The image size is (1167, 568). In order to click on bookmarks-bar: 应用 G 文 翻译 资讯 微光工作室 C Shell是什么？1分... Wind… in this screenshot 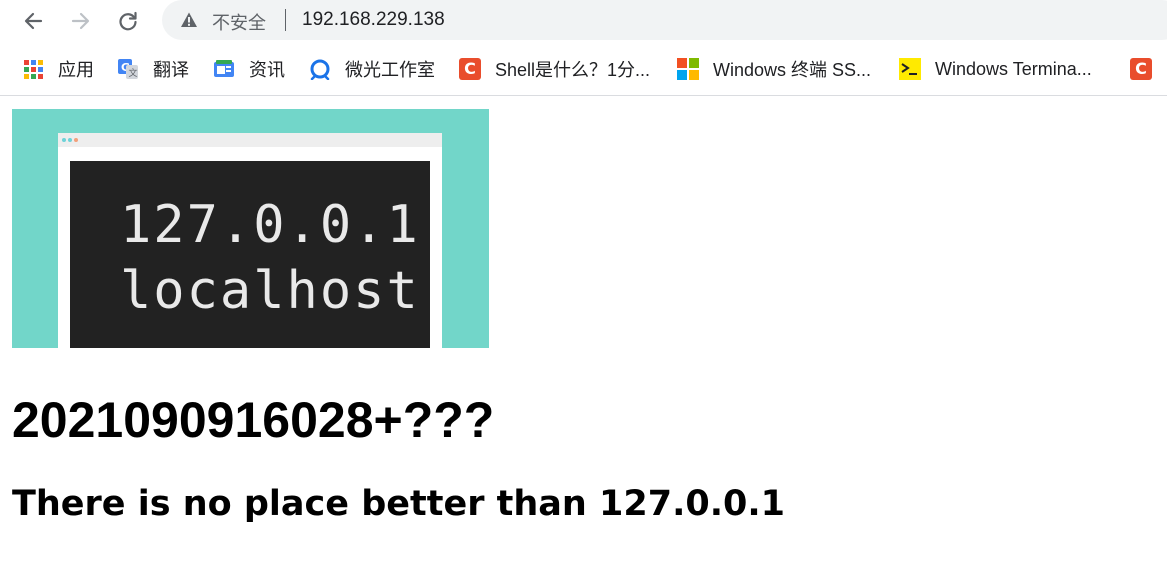, I will do `click(583, 69)`.